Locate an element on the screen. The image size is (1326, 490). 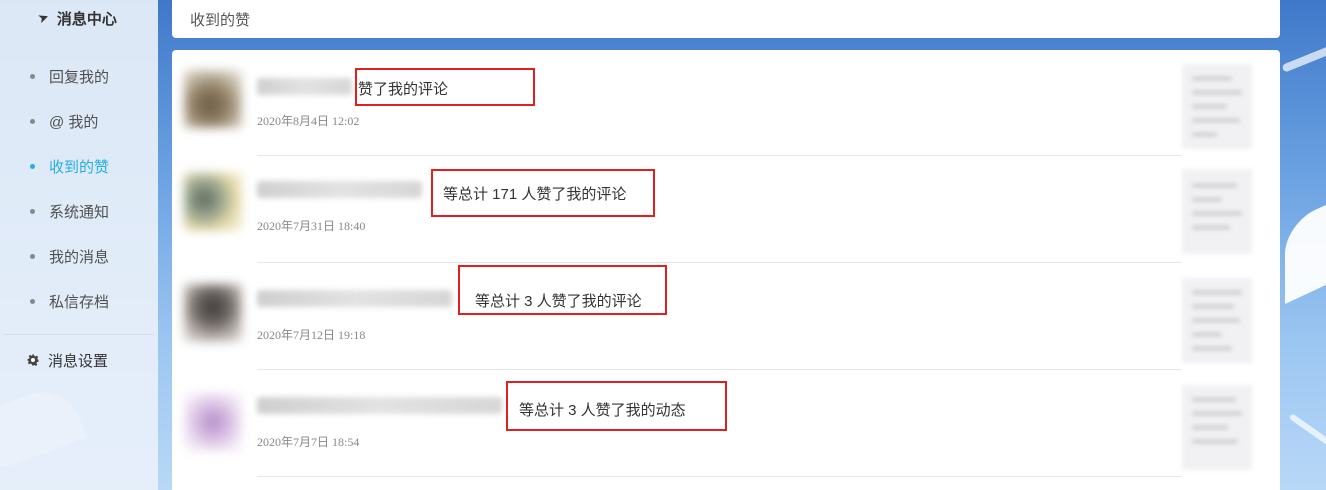
sidebar-item-likes: 收到的赞 is located at coordinates (79, 166).